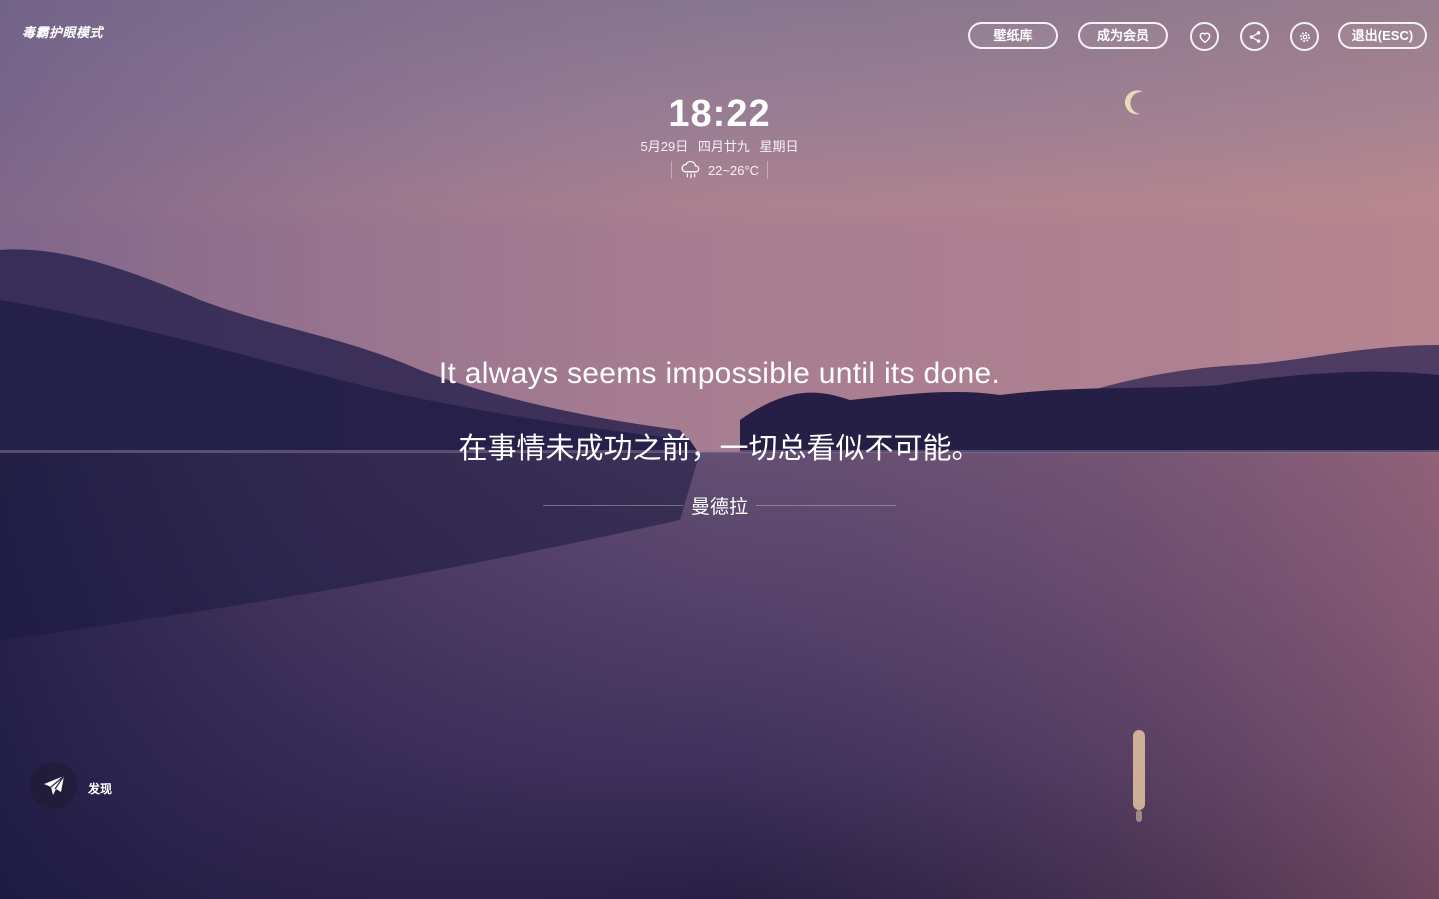 This screenshot has width=1439, height=899. I want to click on heart-icon, so click(1204, 37).